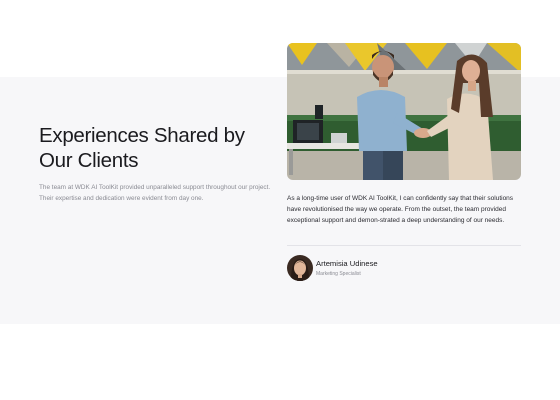 This screenshot has height=400, width=560. Describe the element at coordinates (404, 245) in the screenshot. I see `divider` at that location.